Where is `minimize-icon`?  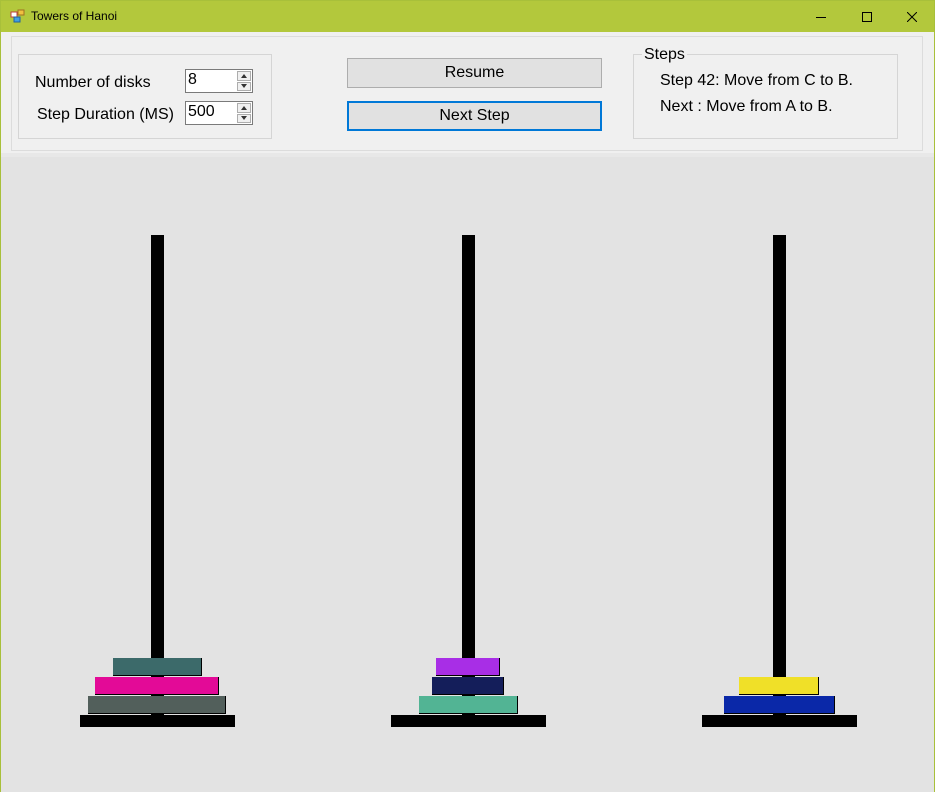 minimize-icon is located at coordinates (821, 17).